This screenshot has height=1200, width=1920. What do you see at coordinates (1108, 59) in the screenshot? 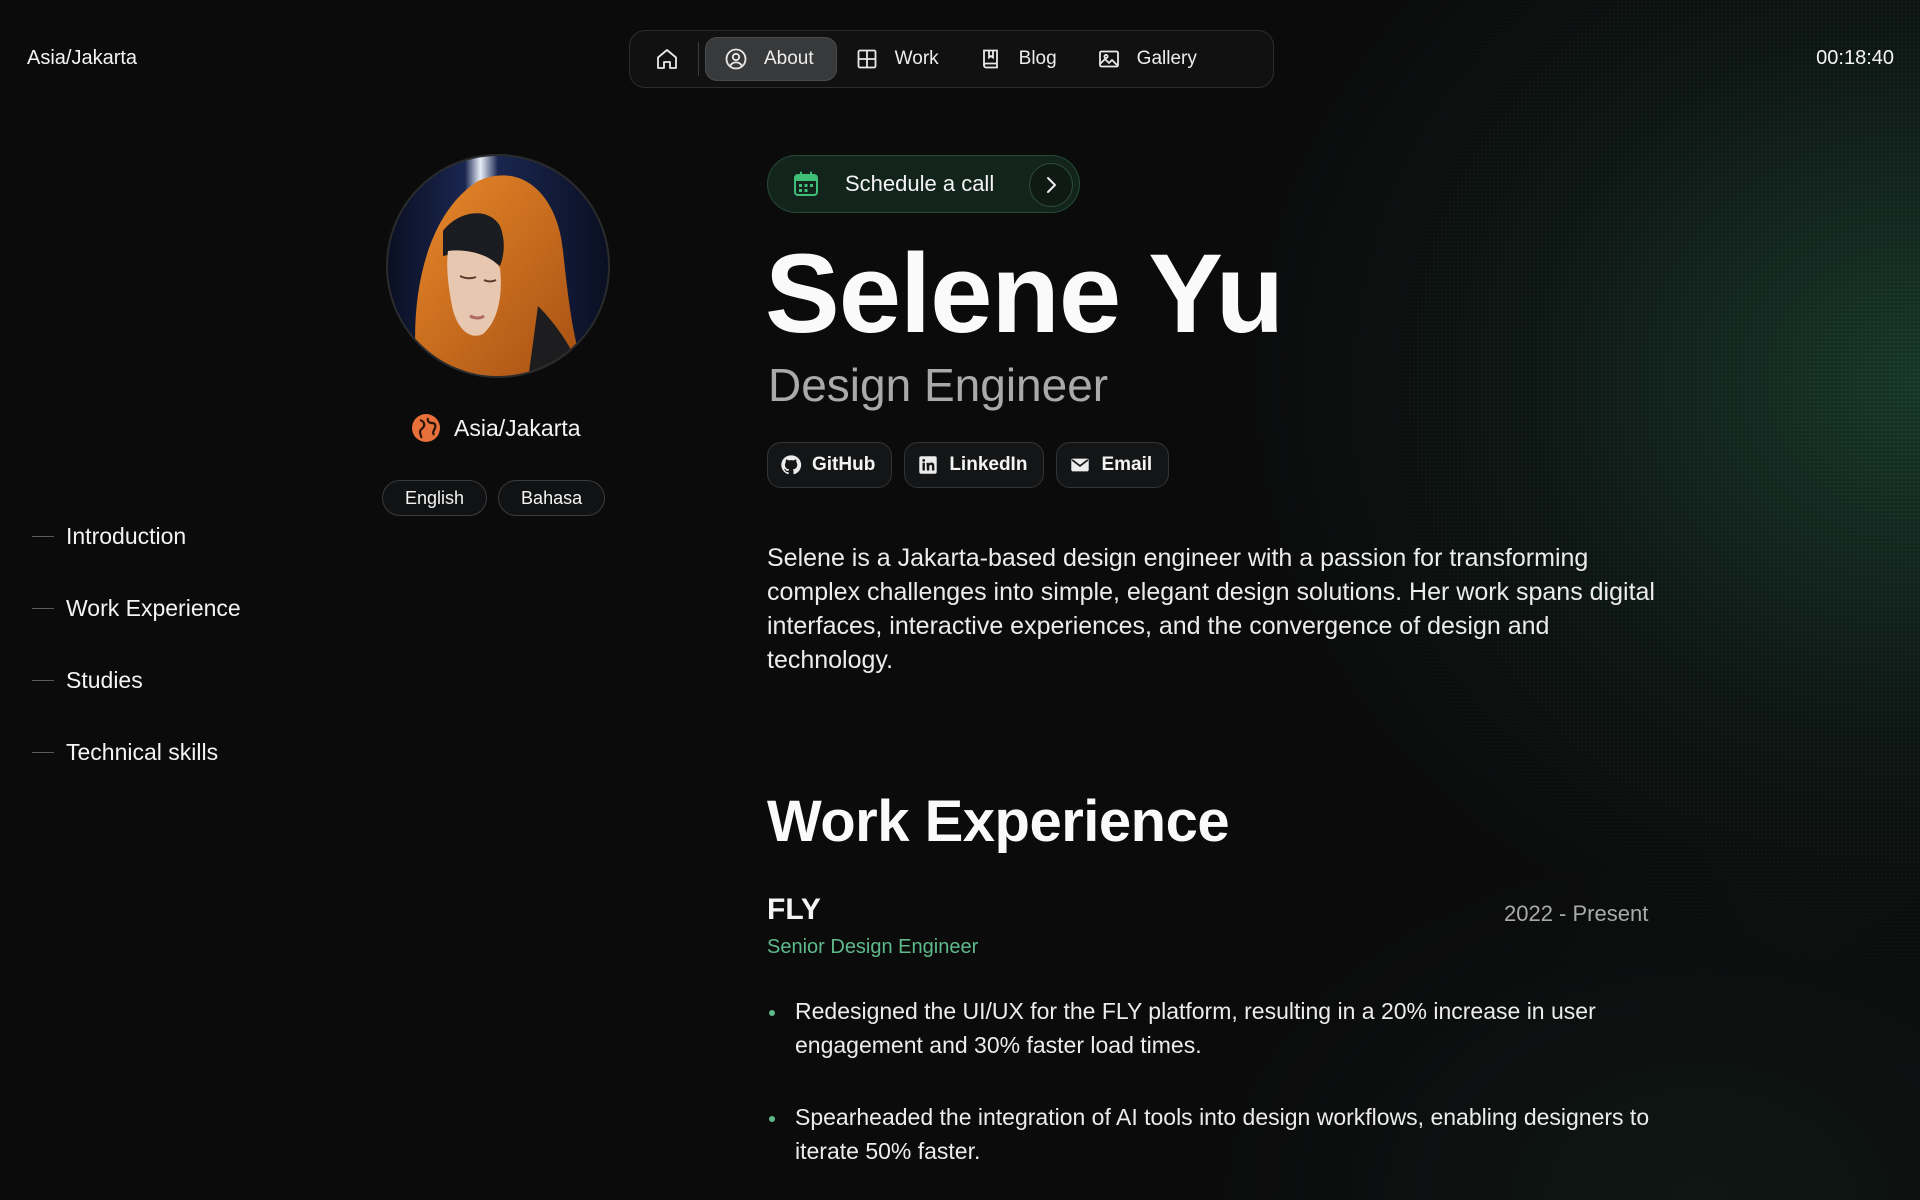
I see `image-icon` at bounding box center [1108, 59].